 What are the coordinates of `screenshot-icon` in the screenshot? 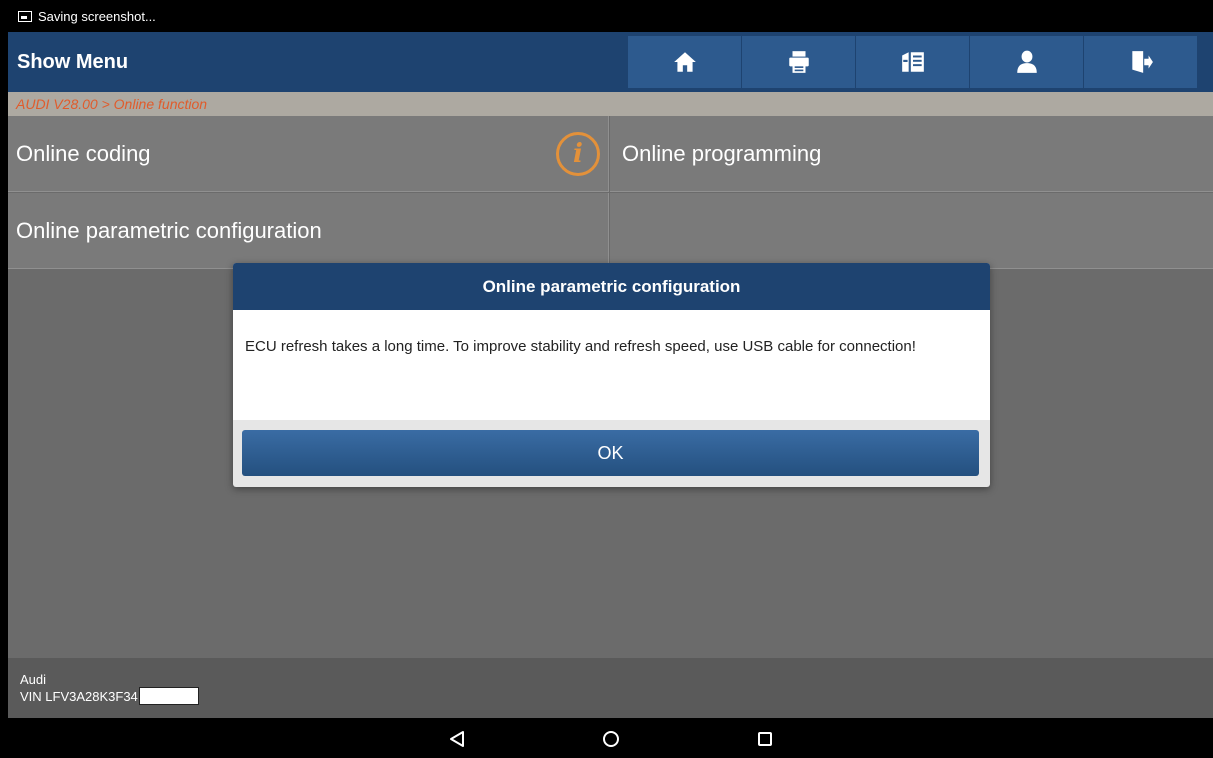 It's located at (25, 16).